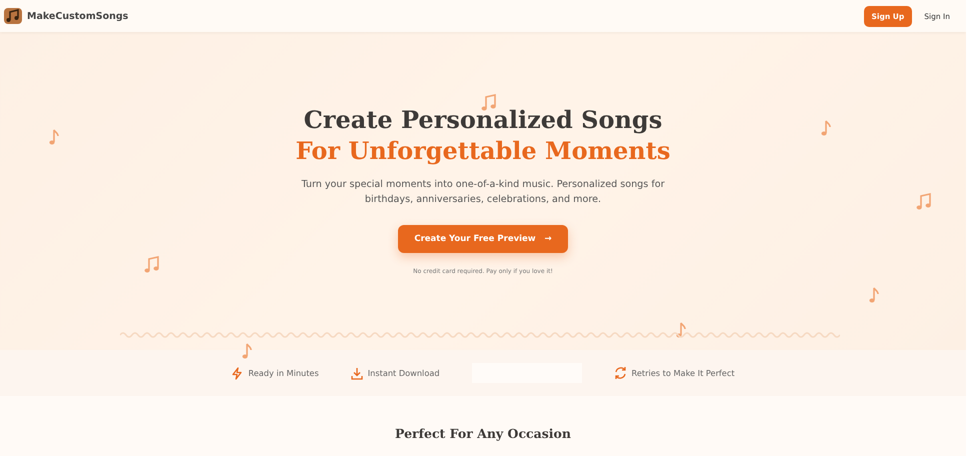 The height and width of the screenshot is (456, 972). Describe the element at coordinates (483, 433) in the screenshot. I see `section-heading: Perfect For Any Occasion` at that location.